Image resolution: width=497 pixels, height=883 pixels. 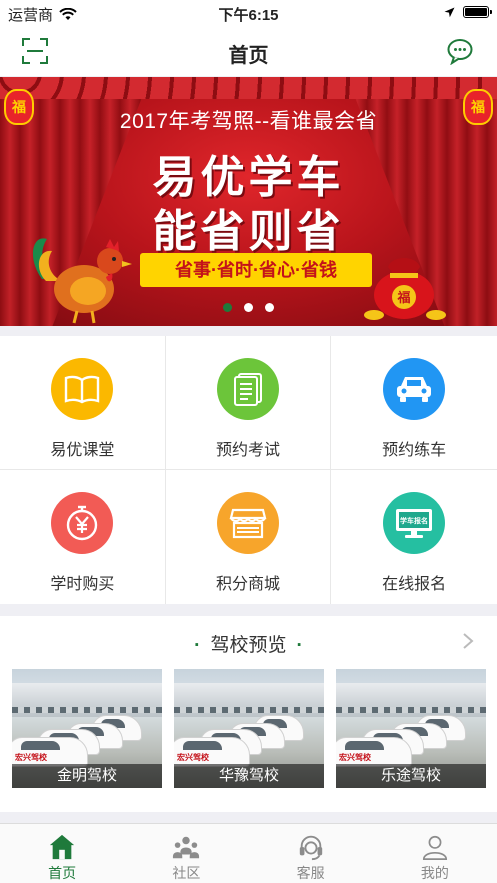 I want to click on feature-label: 积分商城, so click(x=247, y=584).